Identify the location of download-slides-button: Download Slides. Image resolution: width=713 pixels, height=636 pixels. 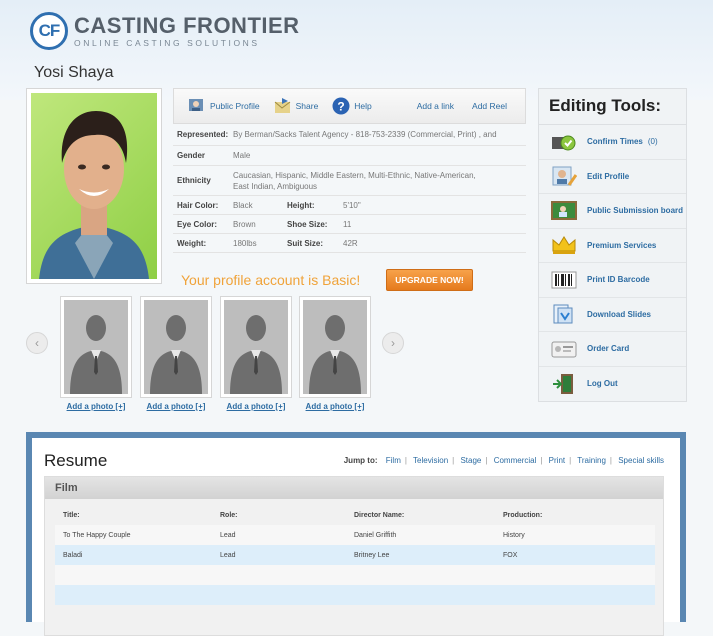
(612, 315).